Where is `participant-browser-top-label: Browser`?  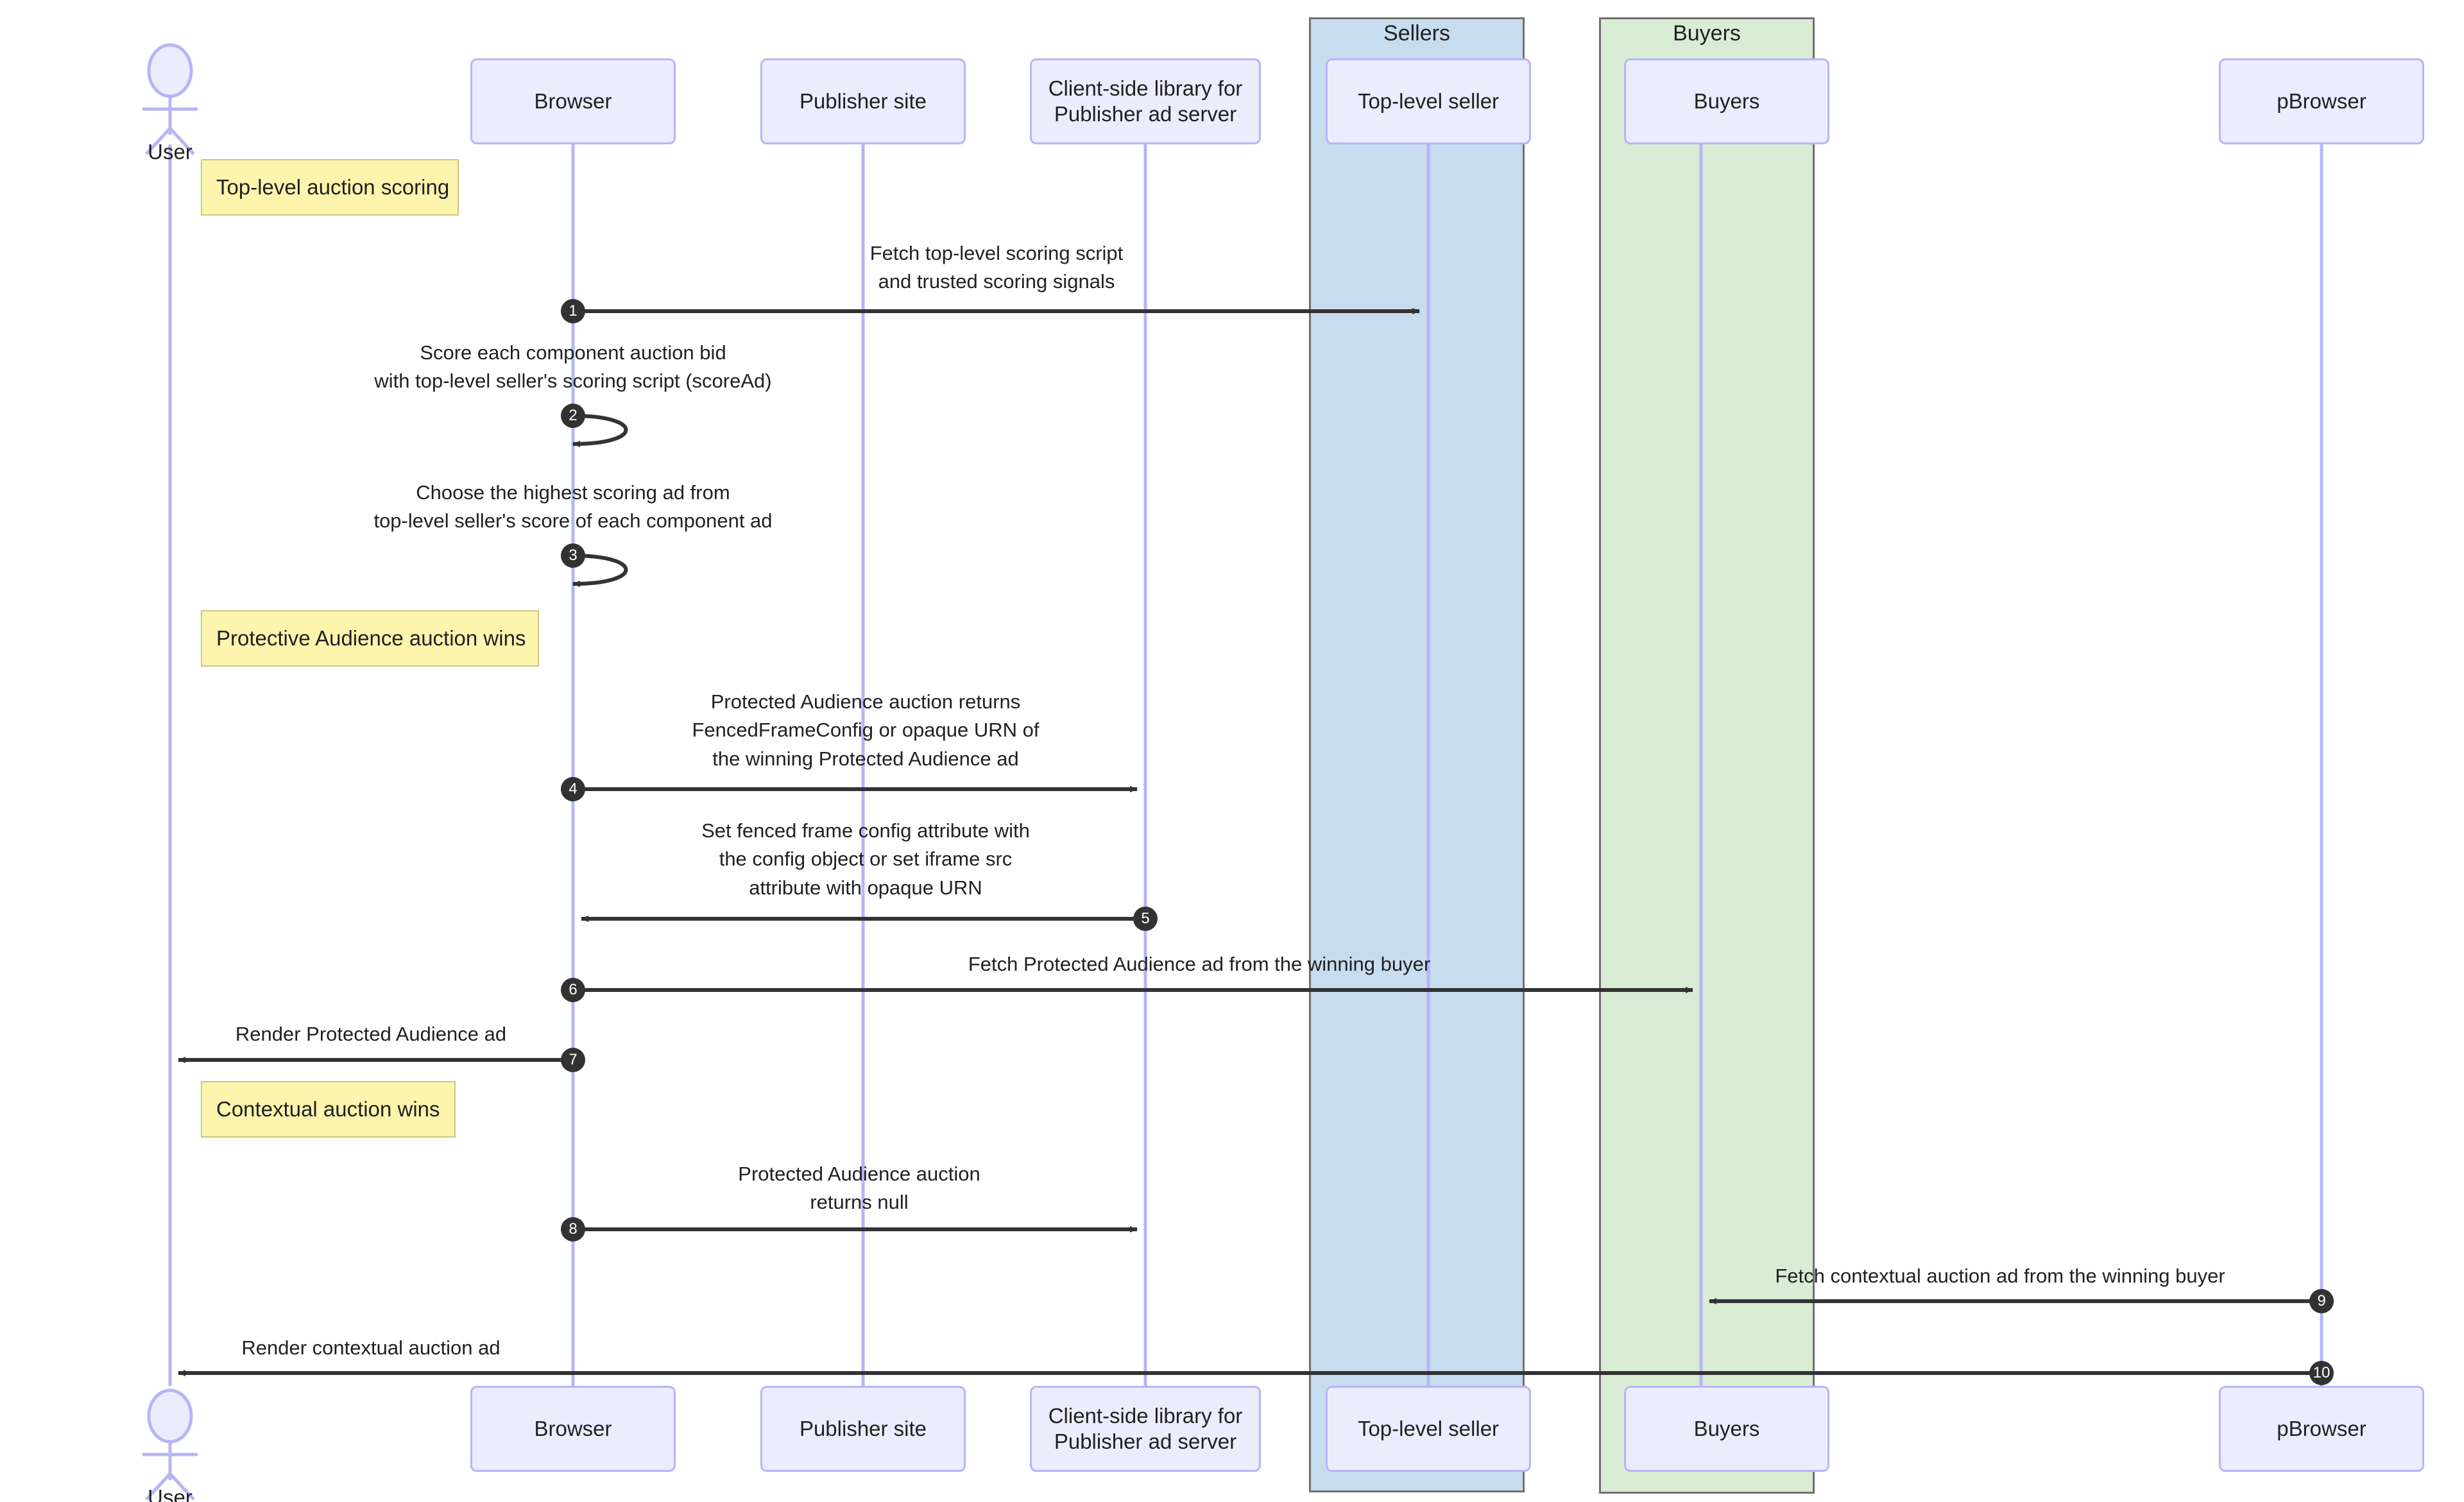 participant-browser-top-label: Browser is located at coordinates (573, 101).